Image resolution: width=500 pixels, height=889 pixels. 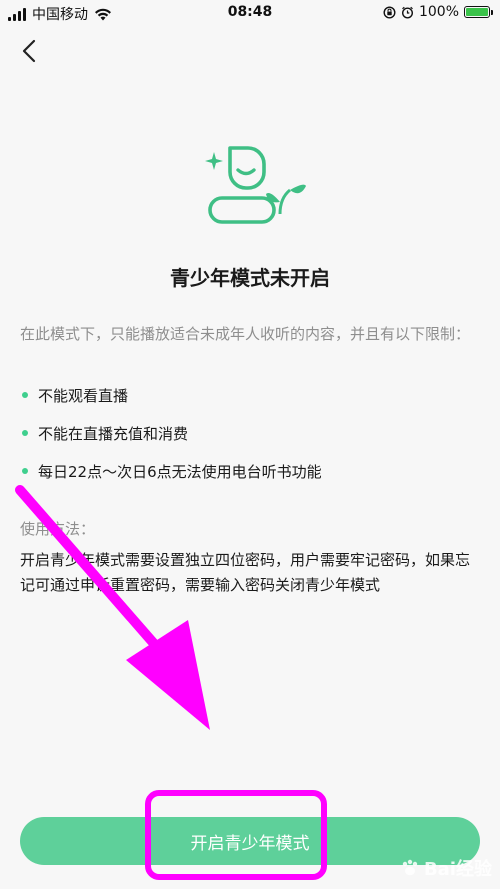 What do you see at coordinates (407, 12) in the screenshot?
I see `alarm-icon` at bounding box center [407, 12].